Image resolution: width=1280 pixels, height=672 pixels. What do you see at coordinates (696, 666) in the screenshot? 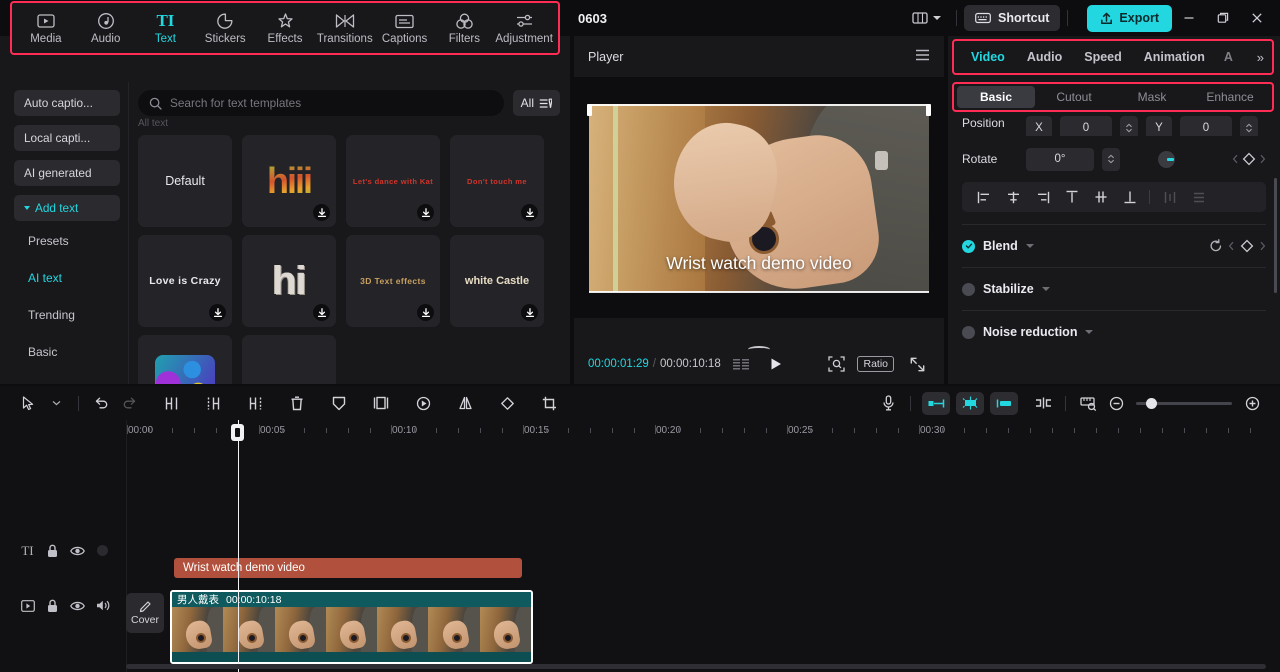
I see `timeline-horizontal-scrollbar` at bounding box center [696, 666].